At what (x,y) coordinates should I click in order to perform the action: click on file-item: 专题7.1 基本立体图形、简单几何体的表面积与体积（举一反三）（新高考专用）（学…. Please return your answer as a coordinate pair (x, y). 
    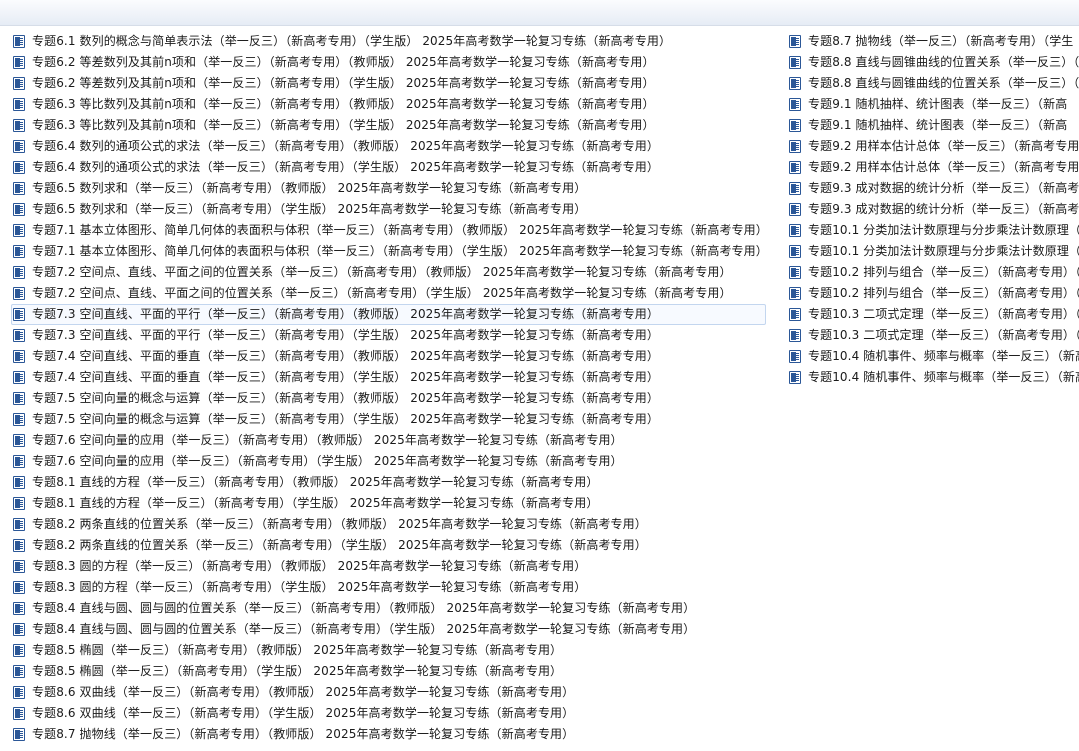
    Looking at the image, I should click on (388, 251).